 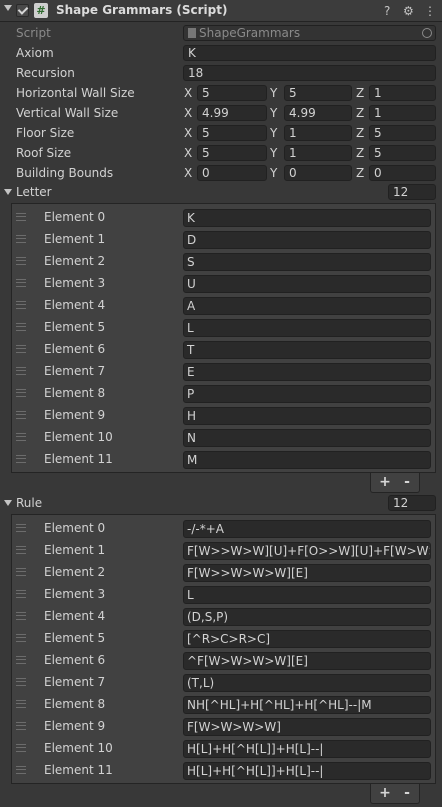 What do you see at coordinates (75, 415) in the screenshot?
I see `letter-element-label: Element 9` at bounding box center [75, 415].